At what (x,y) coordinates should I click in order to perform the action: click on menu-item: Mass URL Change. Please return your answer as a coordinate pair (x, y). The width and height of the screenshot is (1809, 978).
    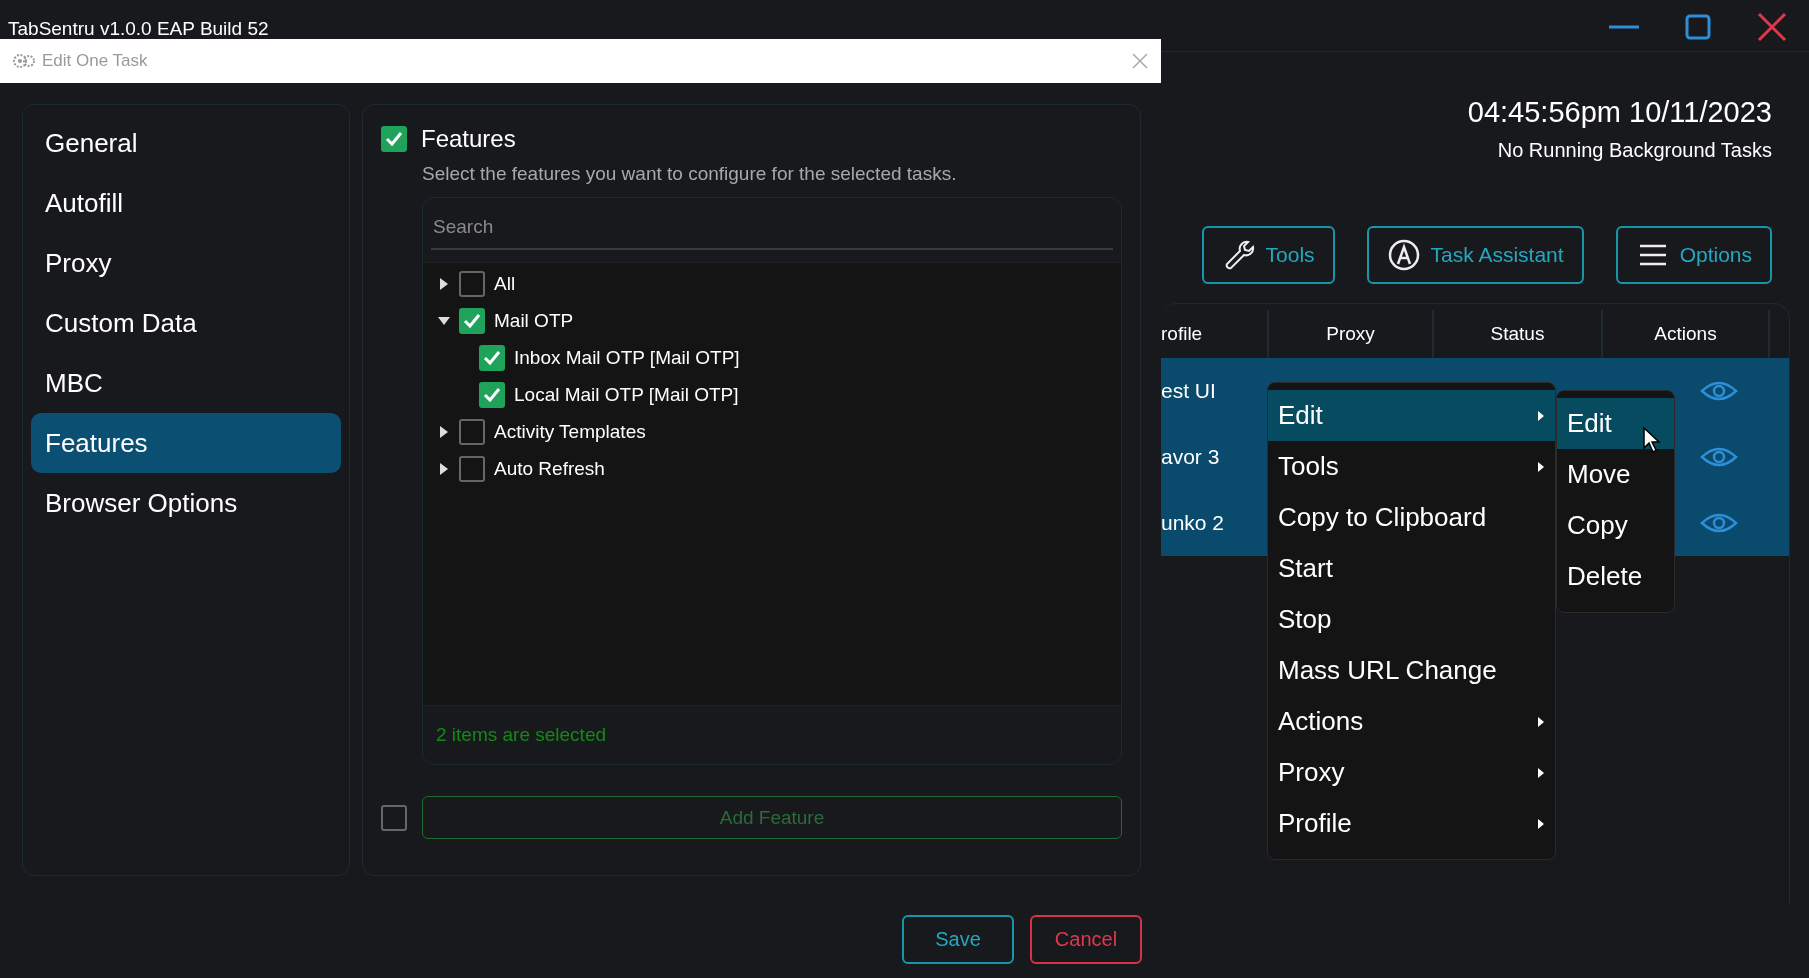
    Looking at the image, I should click on (1411, 670).